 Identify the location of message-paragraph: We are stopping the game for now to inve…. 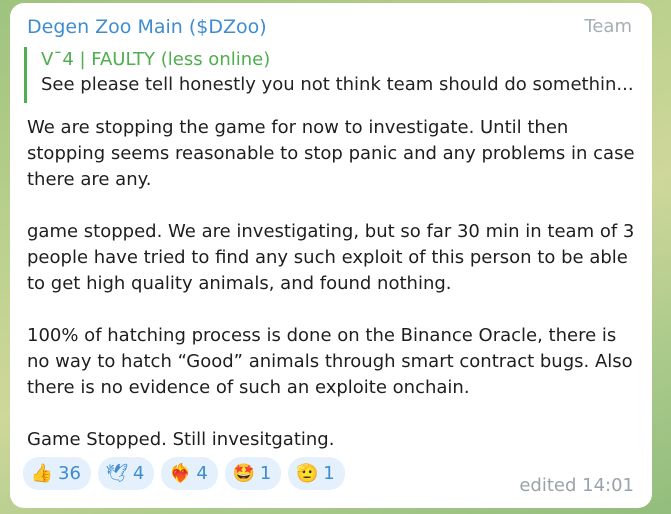
(331, 153).